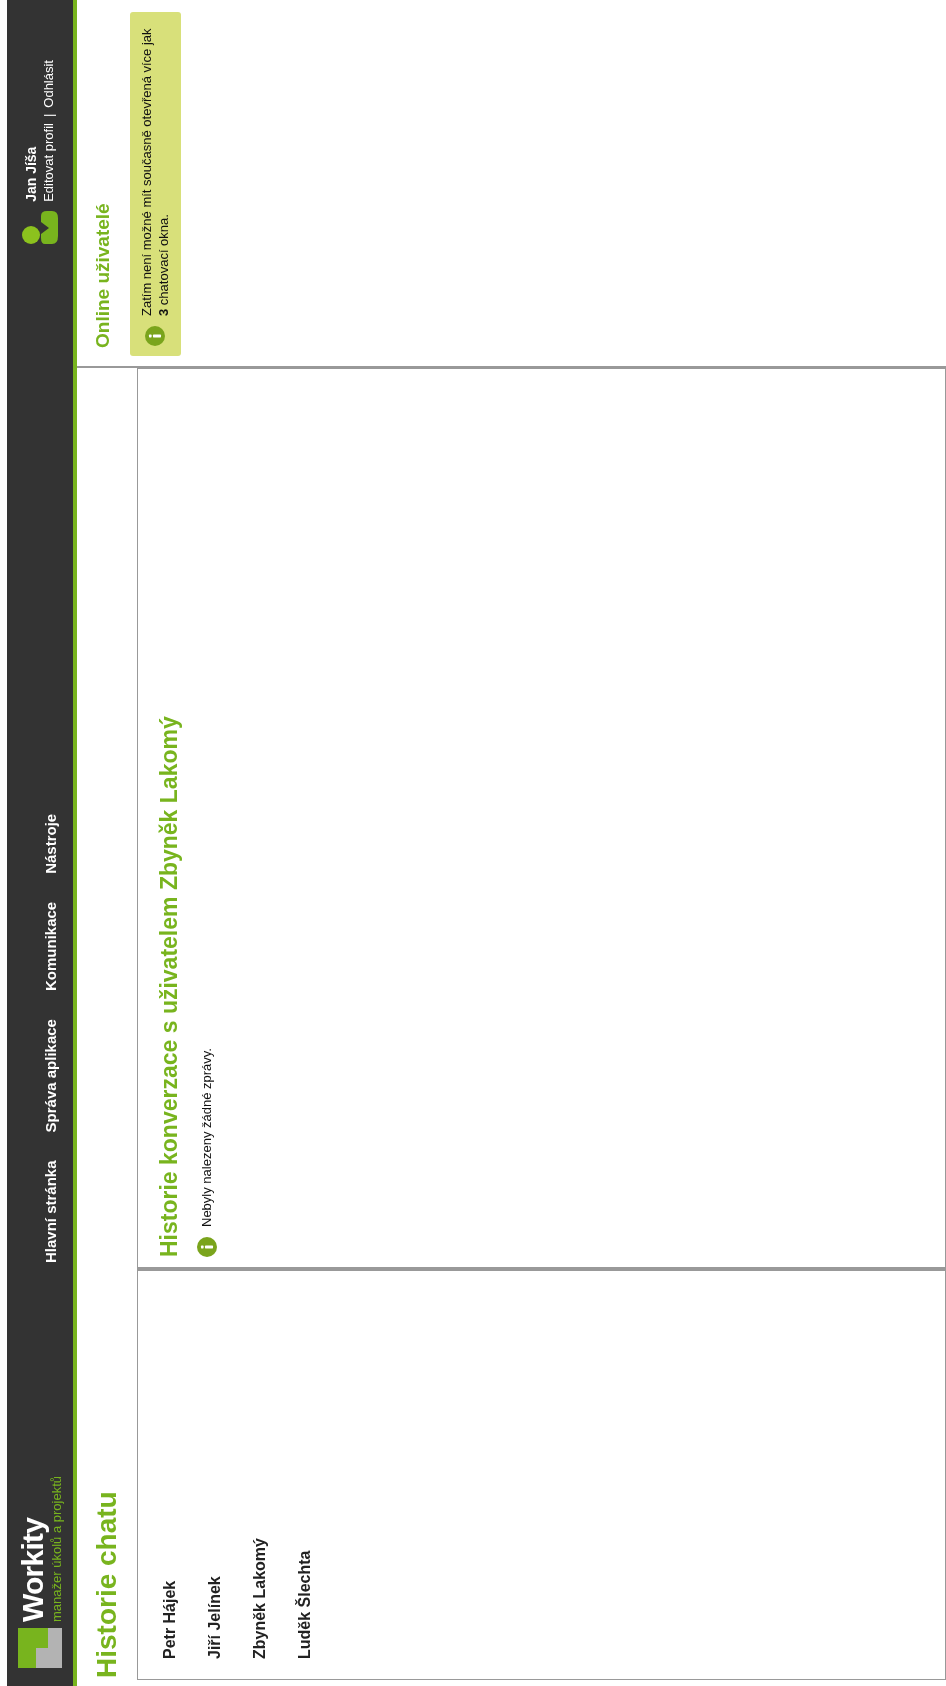 Image resolution: width=946 pixels, height=1686 pixels. Describe the element at coordinates (40, 1648) in the screenshot. I see `logo-icon` at that location.